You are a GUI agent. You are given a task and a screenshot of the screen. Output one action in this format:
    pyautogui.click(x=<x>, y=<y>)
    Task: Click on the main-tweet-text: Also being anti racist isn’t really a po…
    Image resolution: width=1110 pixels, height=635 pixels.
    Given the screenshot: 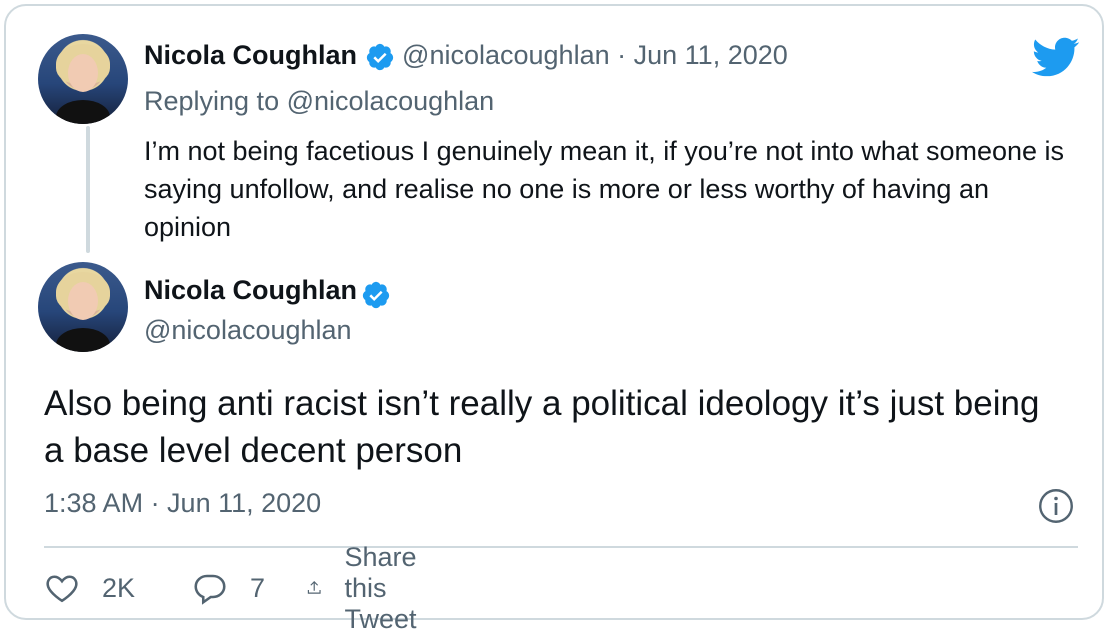 What is the action you would take?
    pyautogui.click(x=542, y=427)
    